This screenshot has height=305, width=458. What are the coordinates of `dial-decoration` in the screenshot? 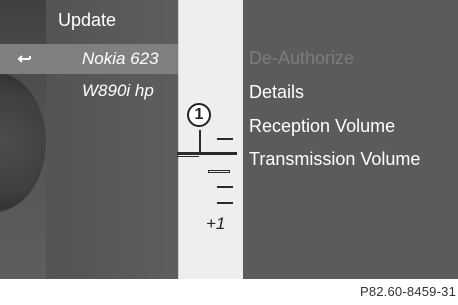 It's located at (23, 142).